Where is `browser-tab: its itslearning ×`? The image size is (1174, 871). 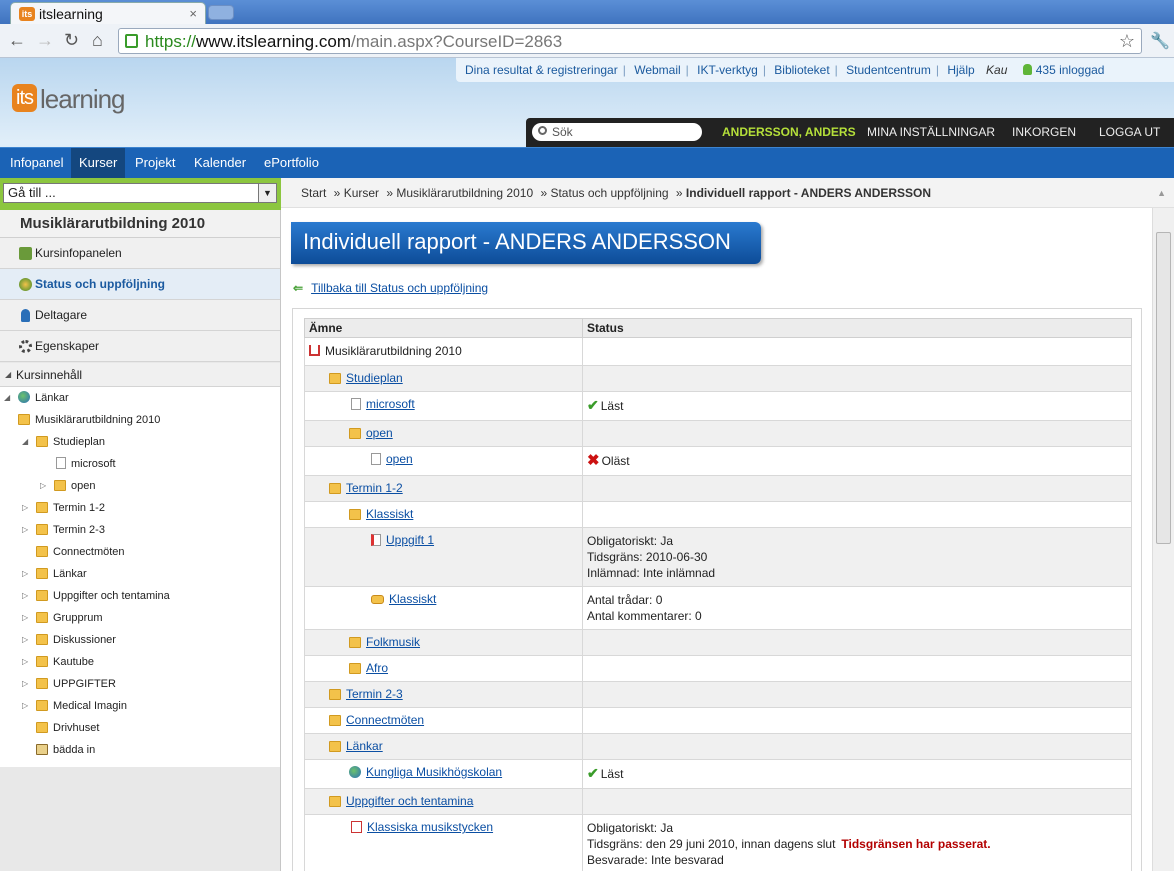 browser-tab: its itslearning × is located at coordinates (108, 13).